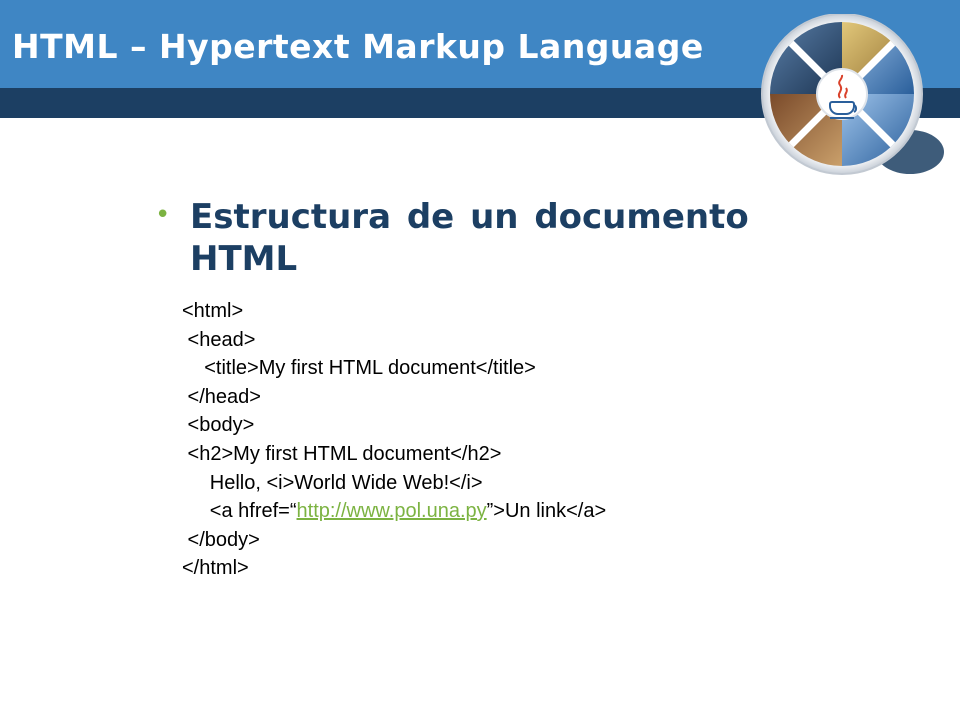 This screenshot has width=960, height=720. I want to click on code-line: <body>, so click(218, 425).